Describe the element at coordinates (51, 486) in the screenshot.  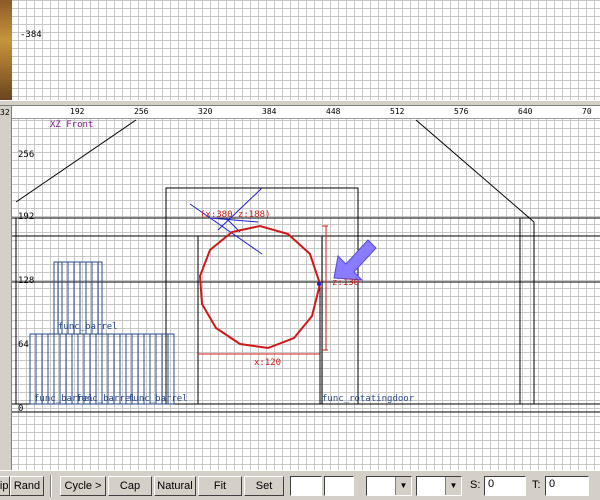
I see `toolbar-separator` at that location.